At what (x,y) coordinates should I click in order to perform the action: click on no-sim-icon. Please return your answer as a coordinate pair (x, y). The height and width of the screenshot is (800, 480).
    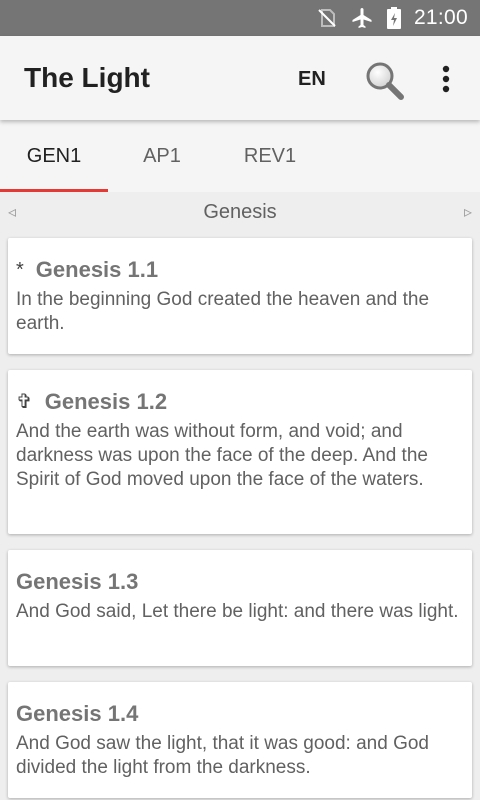
    Looking at the image, I should click on (327, 18).